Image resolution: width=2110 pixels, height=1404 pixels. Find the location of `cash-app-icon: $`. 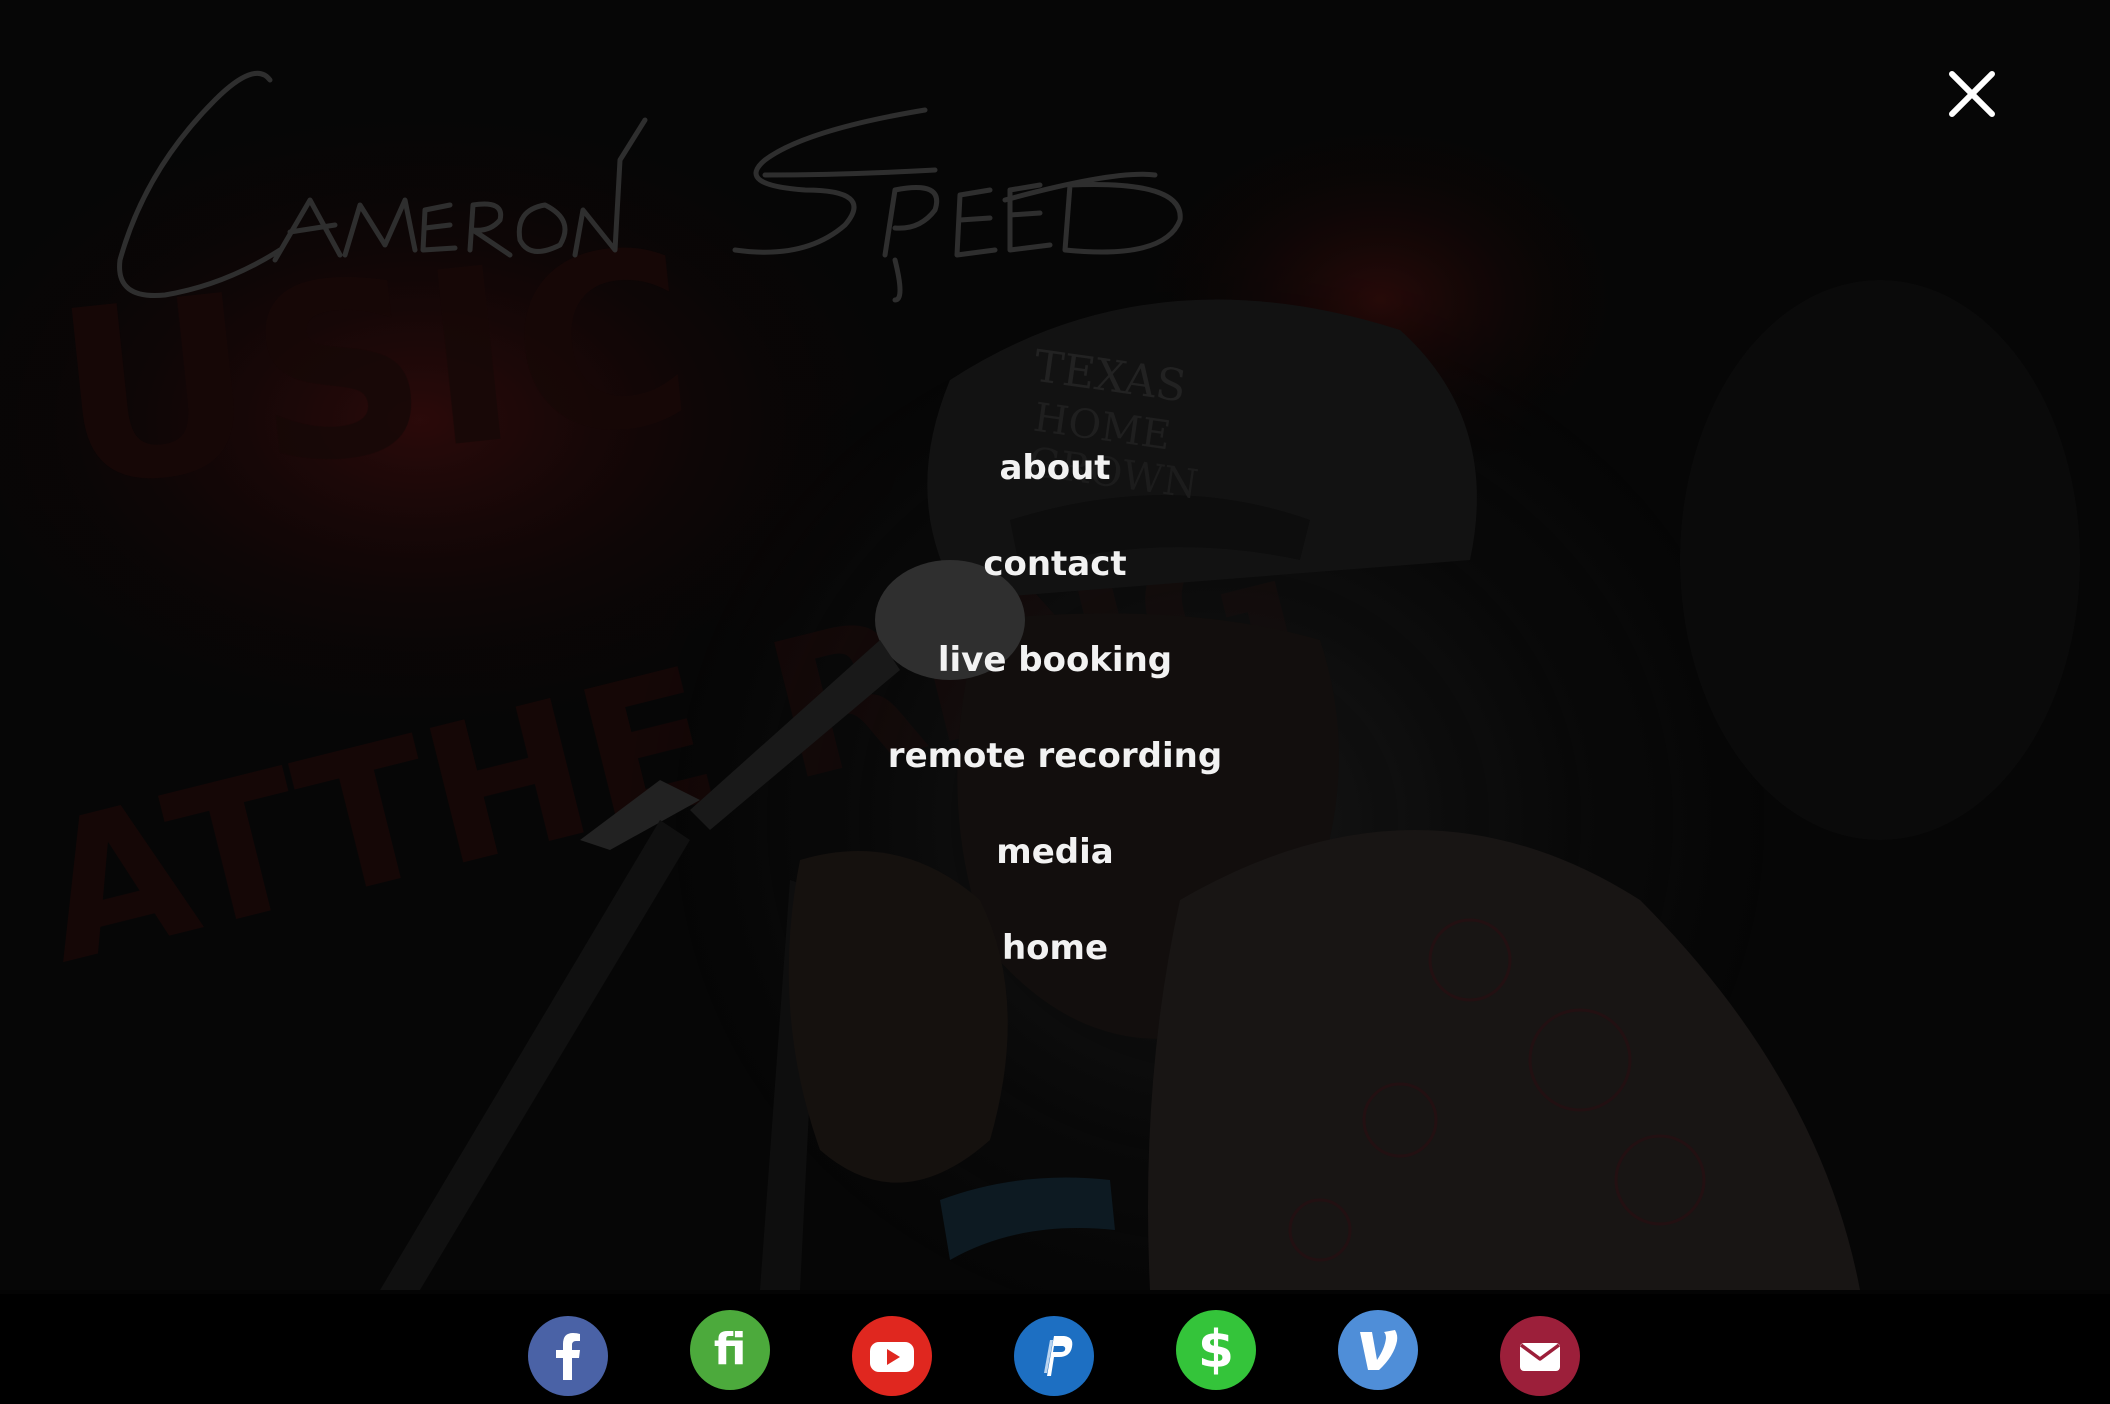

cash-app-icon: $ is located at coordinates (1216, 1350).